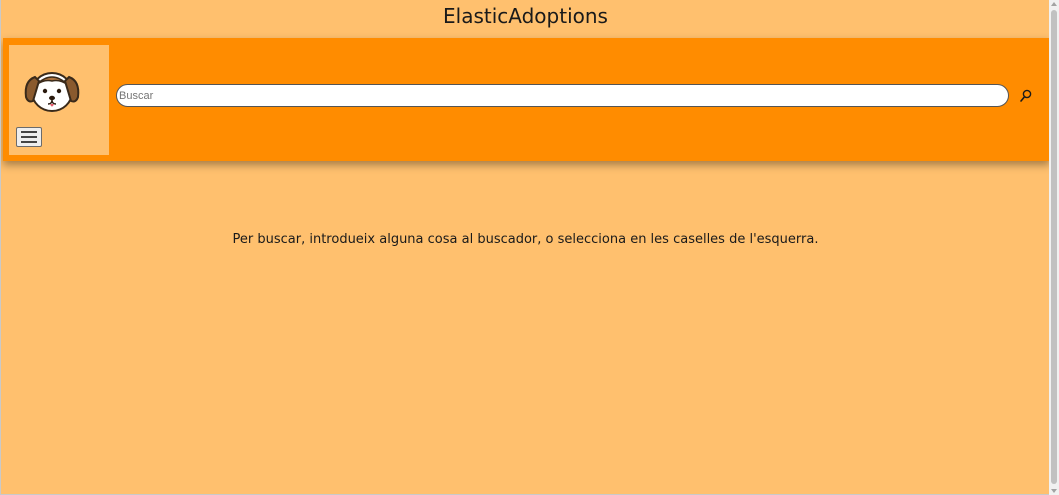 The height and width of the screenshot is (495, 1059). I want to click on search-button, so click(1026, 96).